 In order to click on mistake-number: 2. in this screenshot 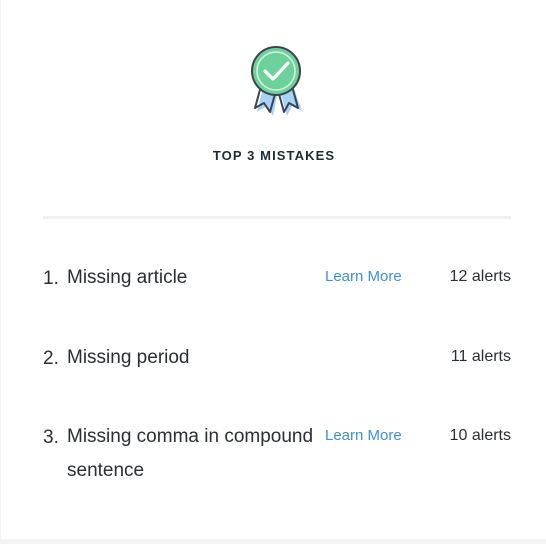, I will do `click(51, 358)`.